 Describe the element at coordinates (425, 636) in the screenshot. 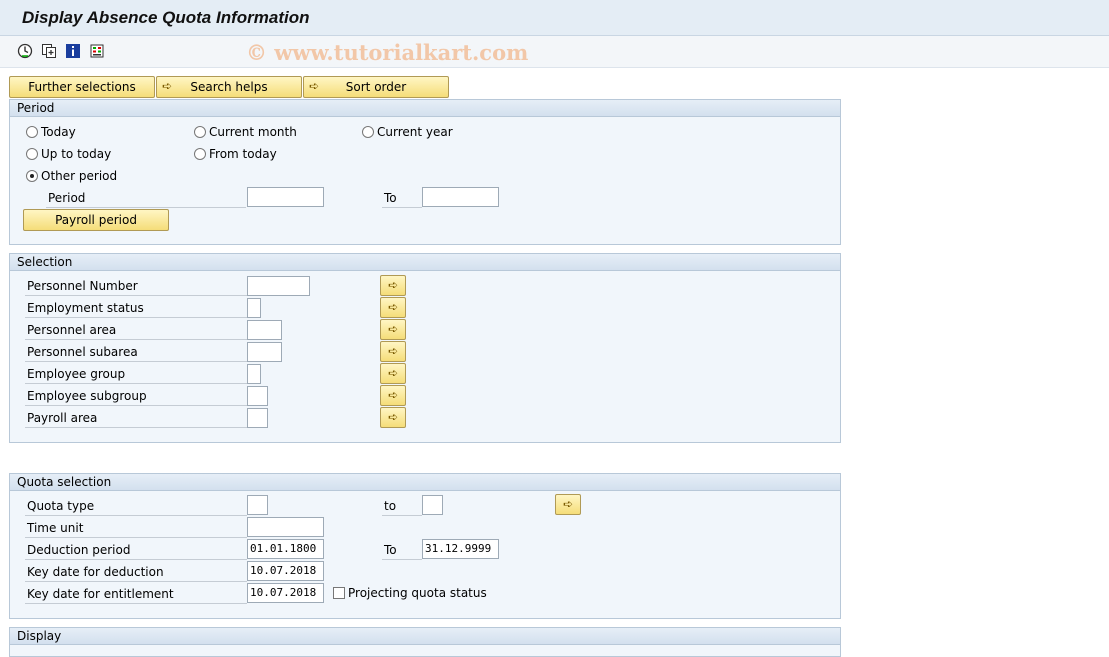

I see `display-header: Display` at that location.